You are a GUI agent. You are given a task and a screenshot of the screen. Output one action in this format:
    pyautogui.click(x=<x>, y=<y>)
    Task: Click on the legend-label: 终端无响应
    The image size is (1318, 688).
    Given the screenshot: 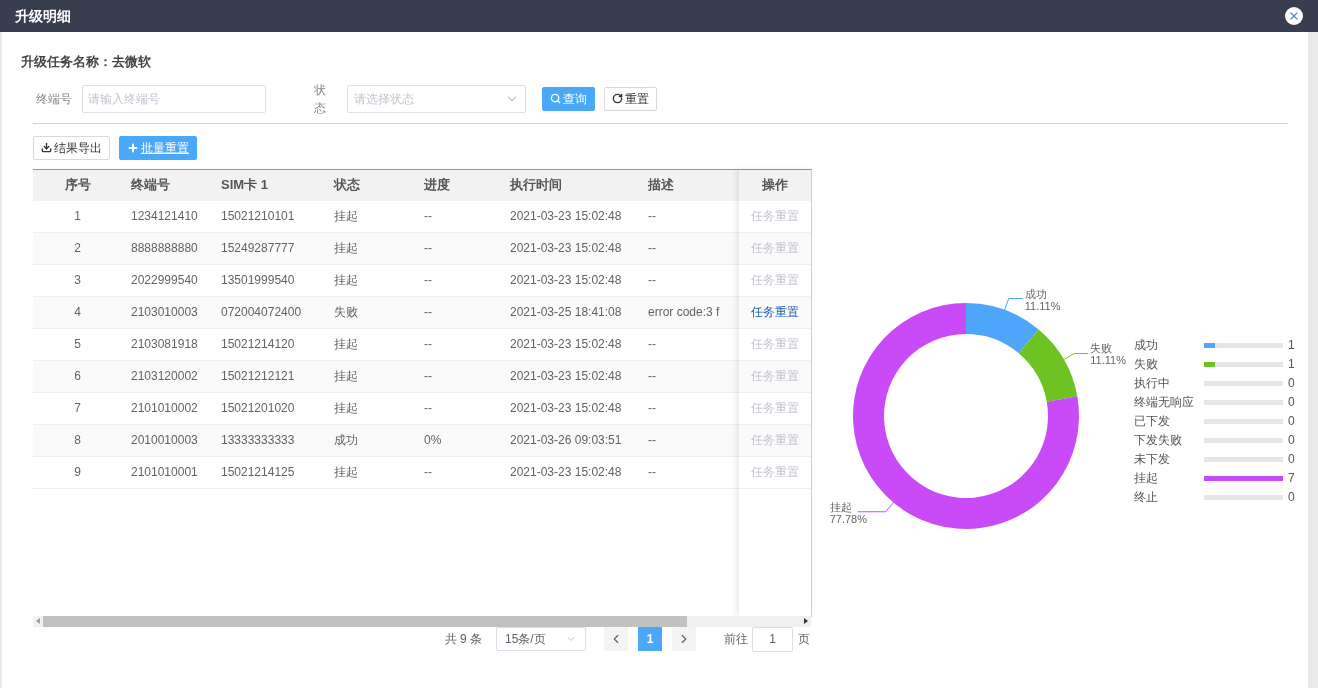 What is the action you would take?
    pyautogui.click(x=1164, y=402)
    